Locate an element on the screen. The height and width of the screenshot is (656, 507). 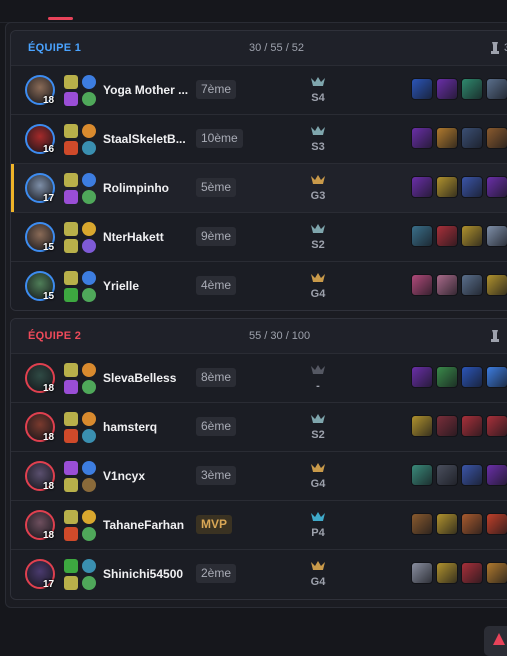
logo-icon is located at coordinates (499, 639).